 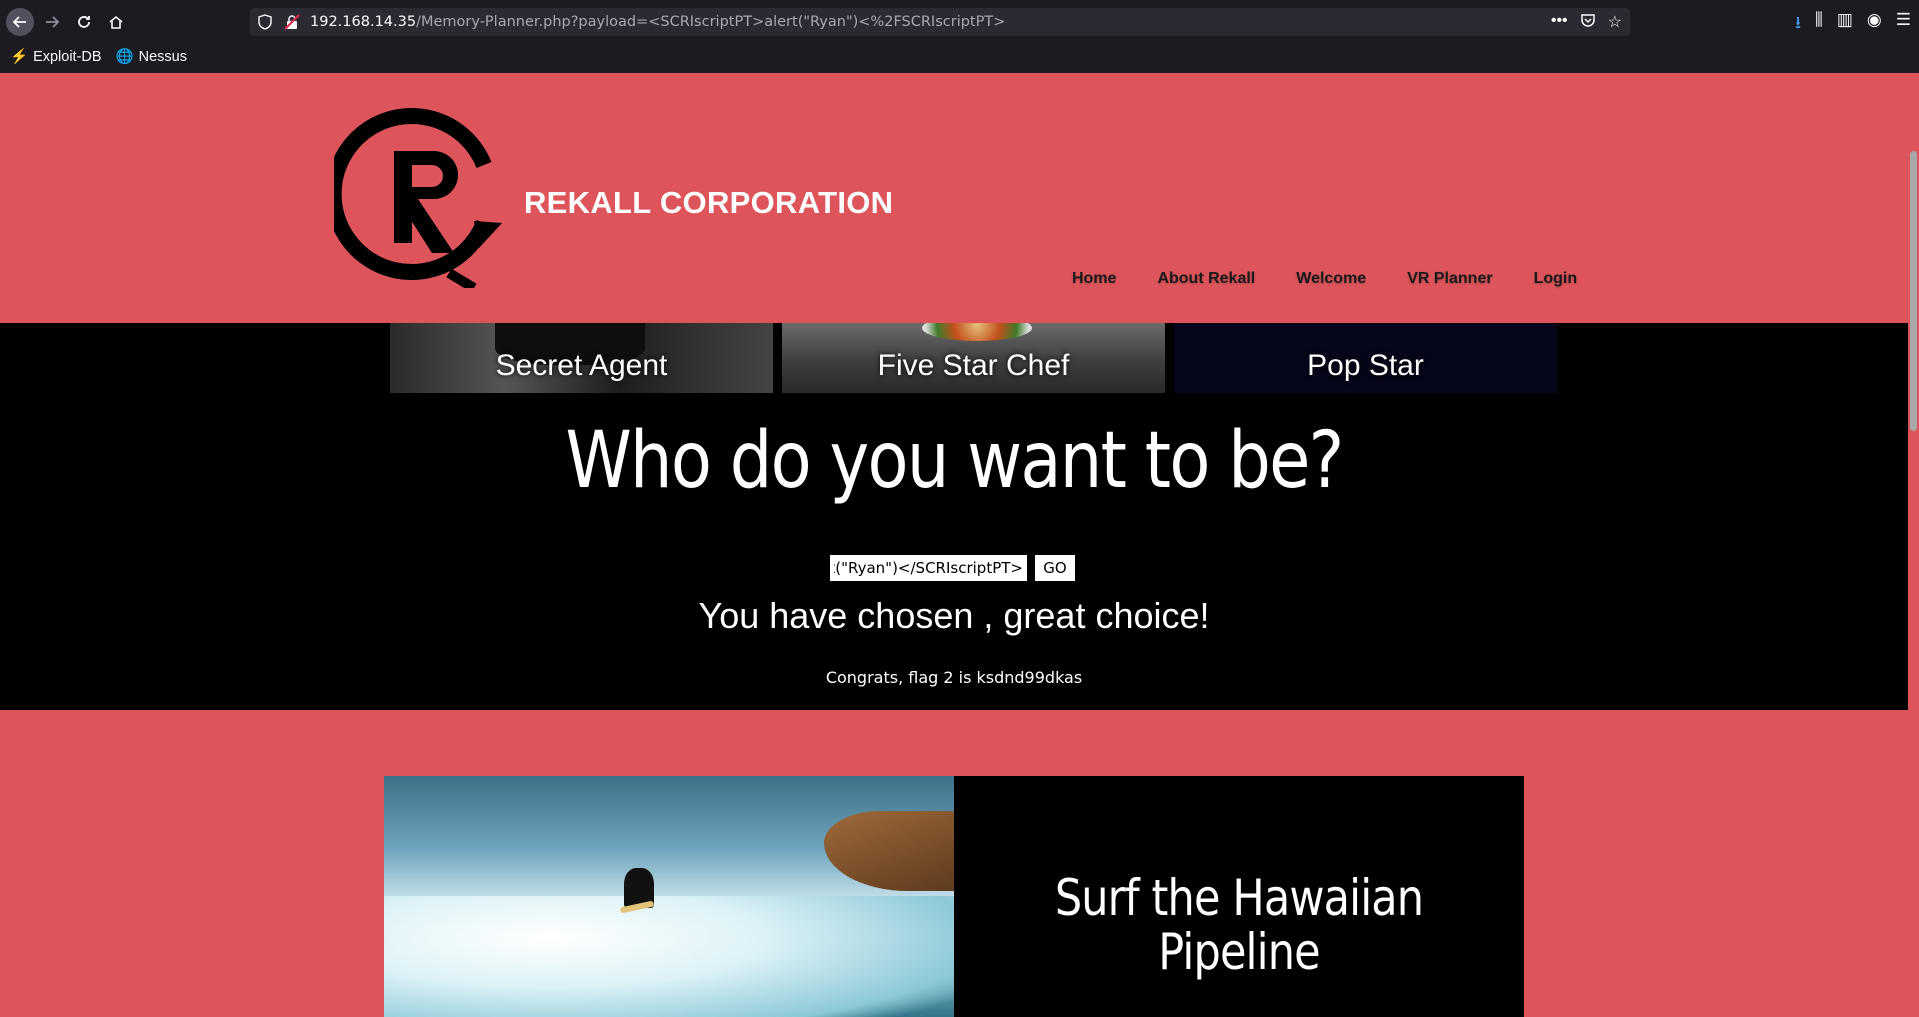 I want to click on go-button: GO, so click(x=1055, y=568).